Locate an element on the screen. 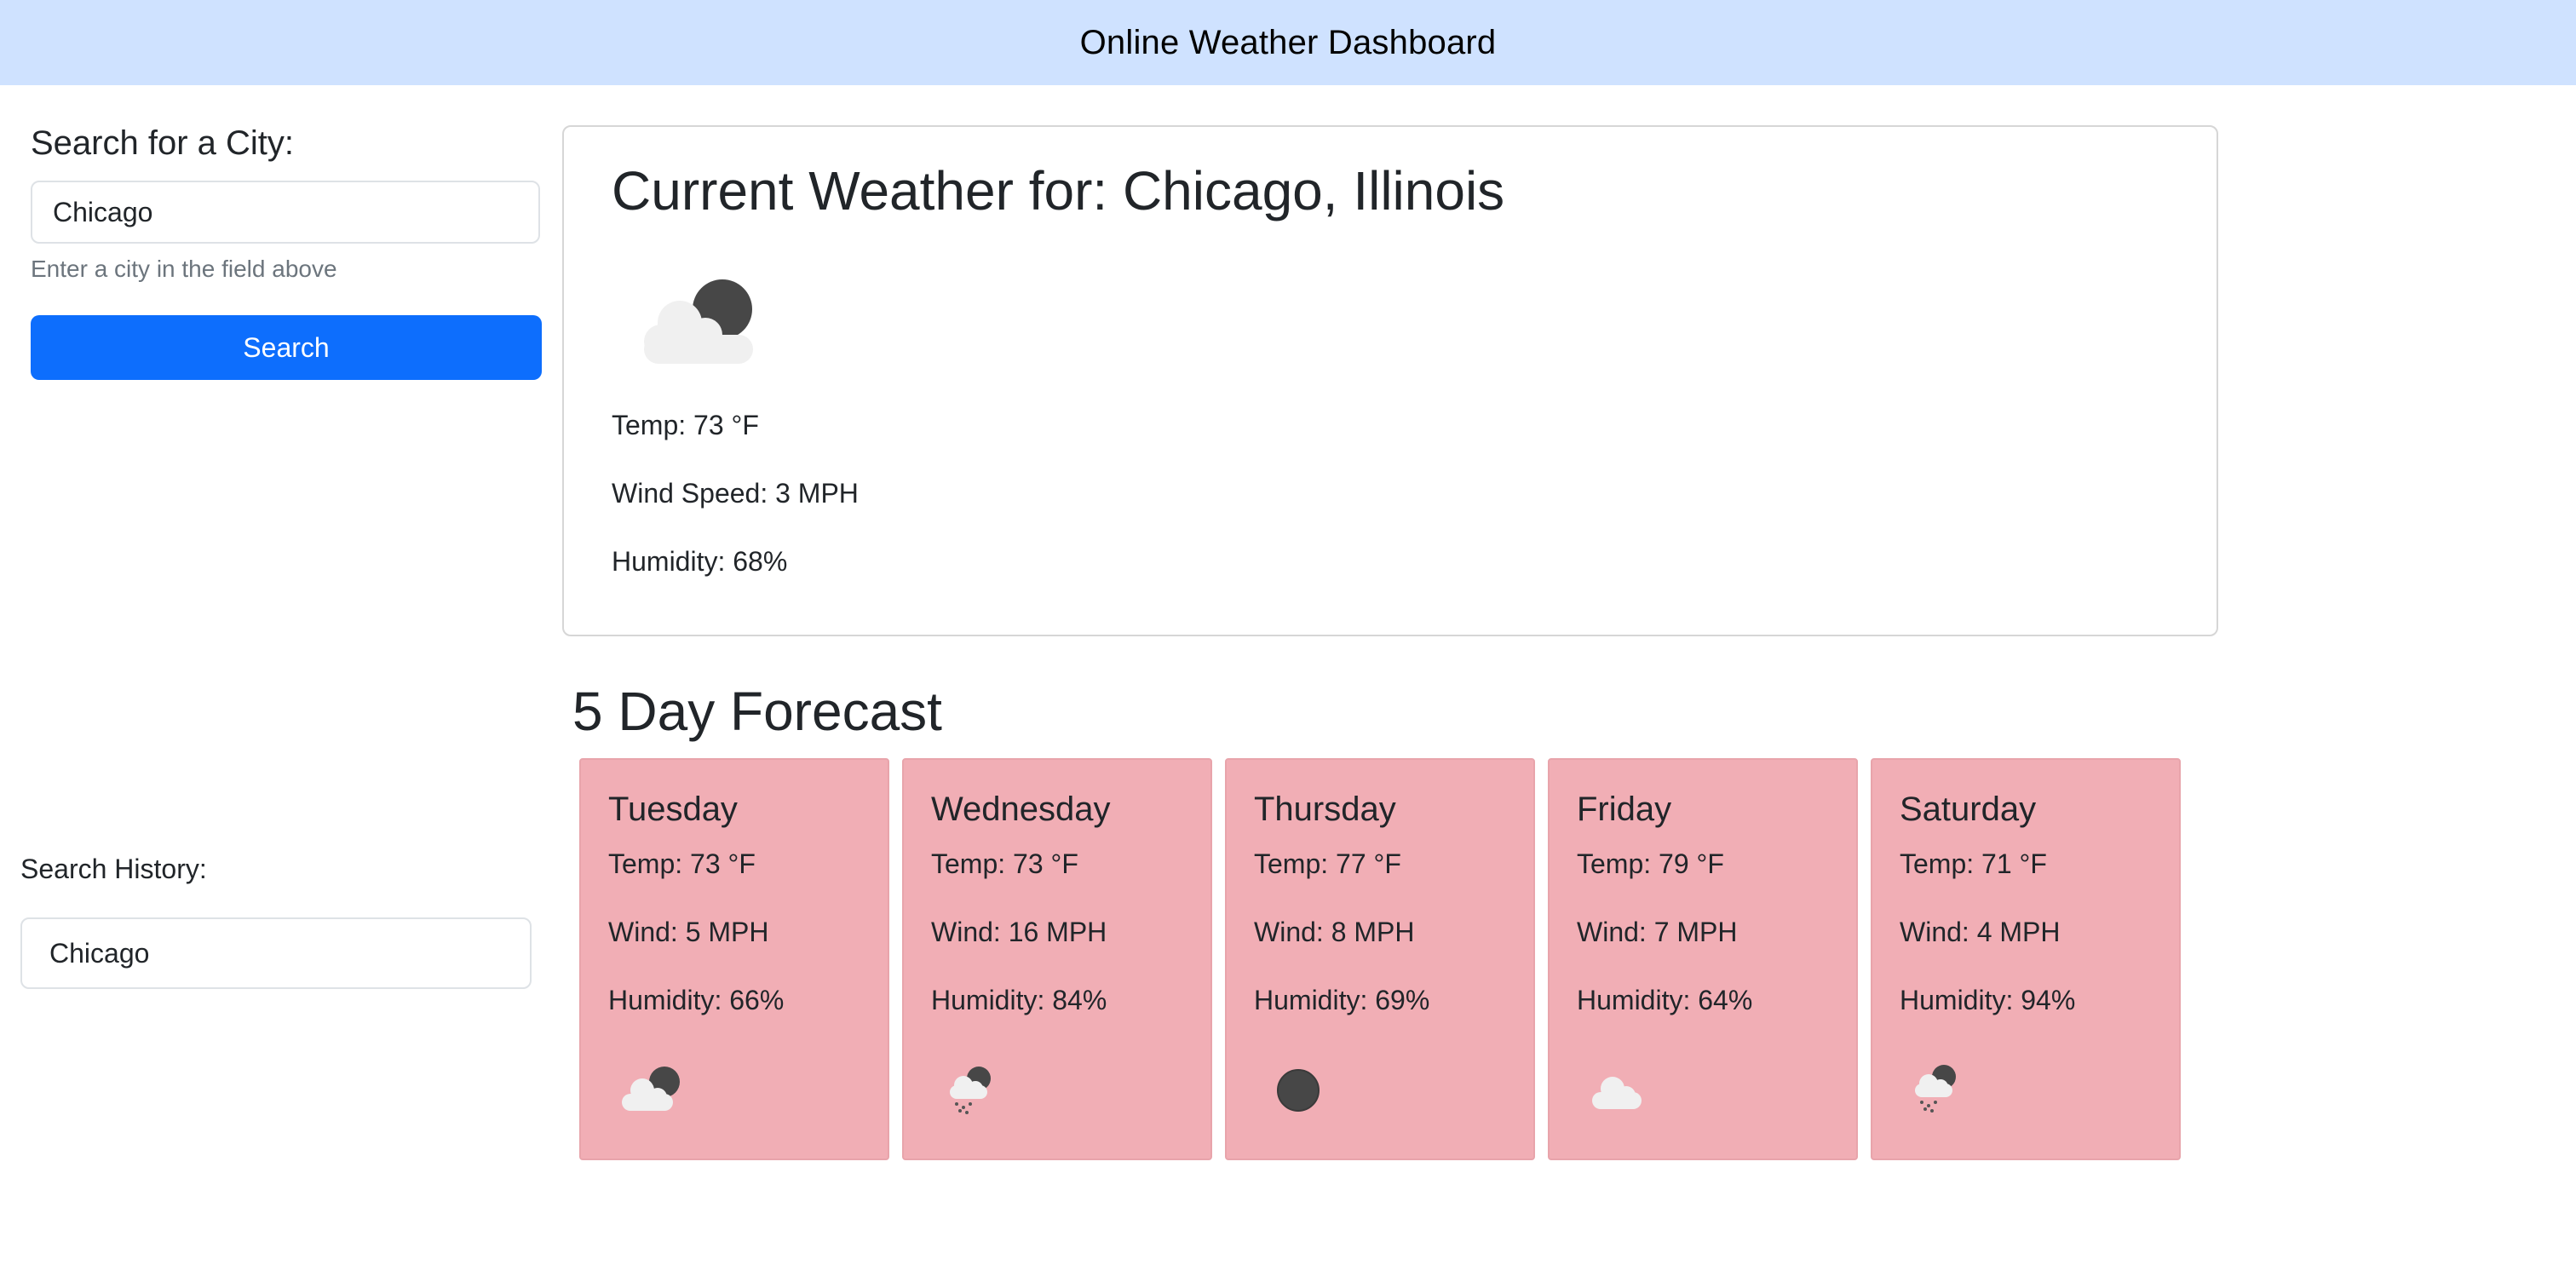  search-help-text: Enter a city in the field above is located at coordinates (184, 269).